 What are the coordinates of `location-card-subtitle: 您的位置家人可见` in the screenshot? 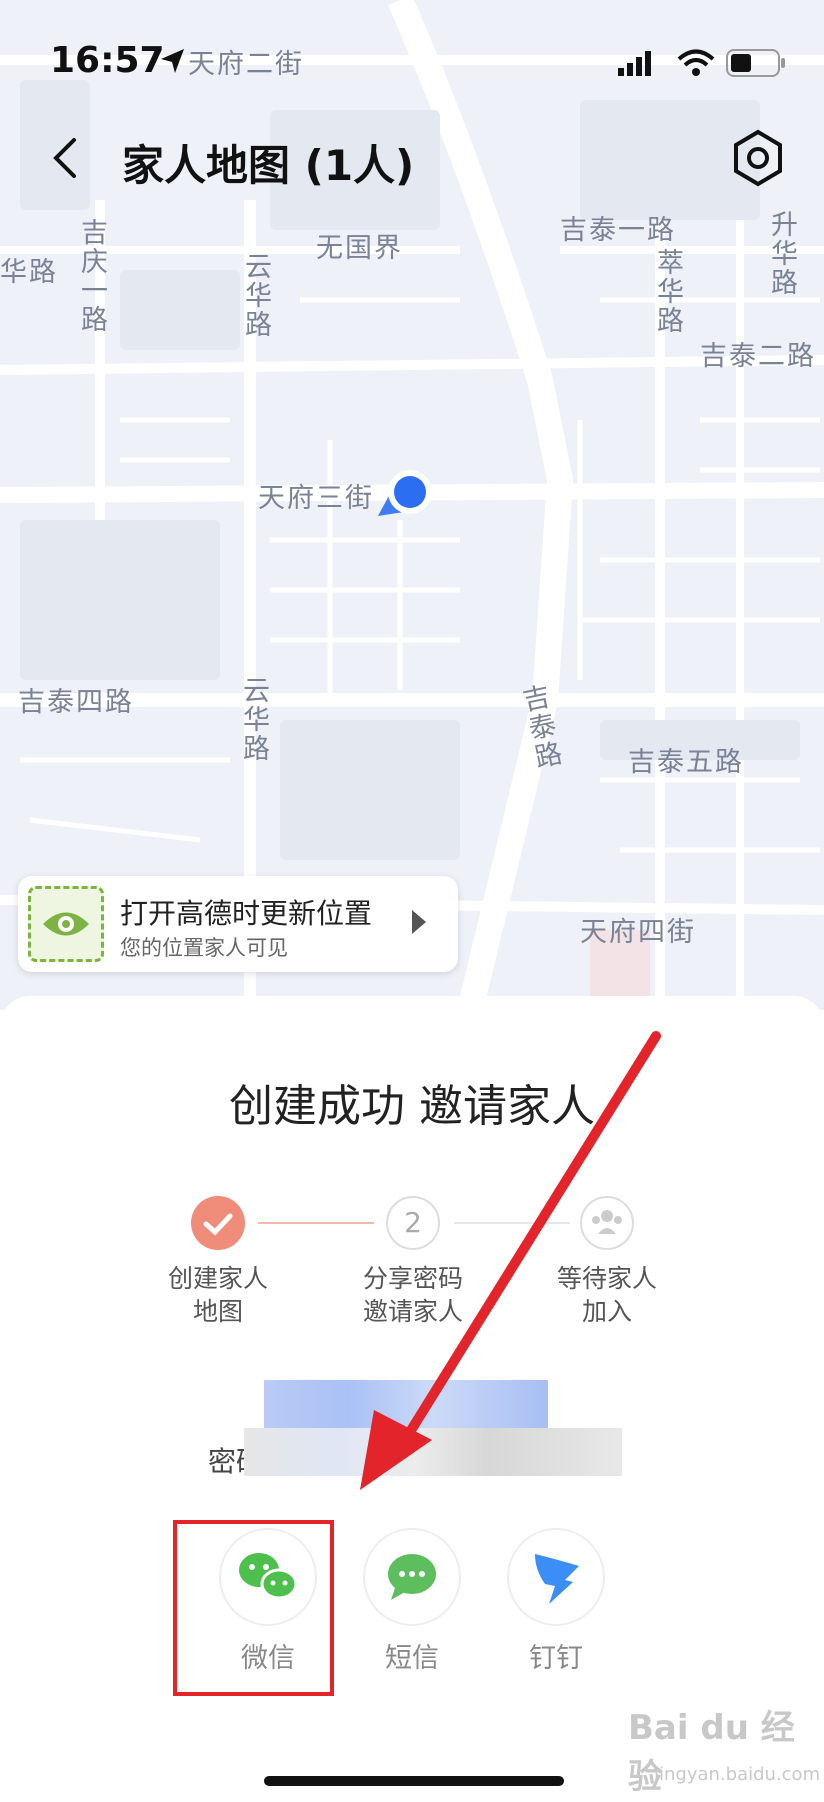 It's located at (204, 948).